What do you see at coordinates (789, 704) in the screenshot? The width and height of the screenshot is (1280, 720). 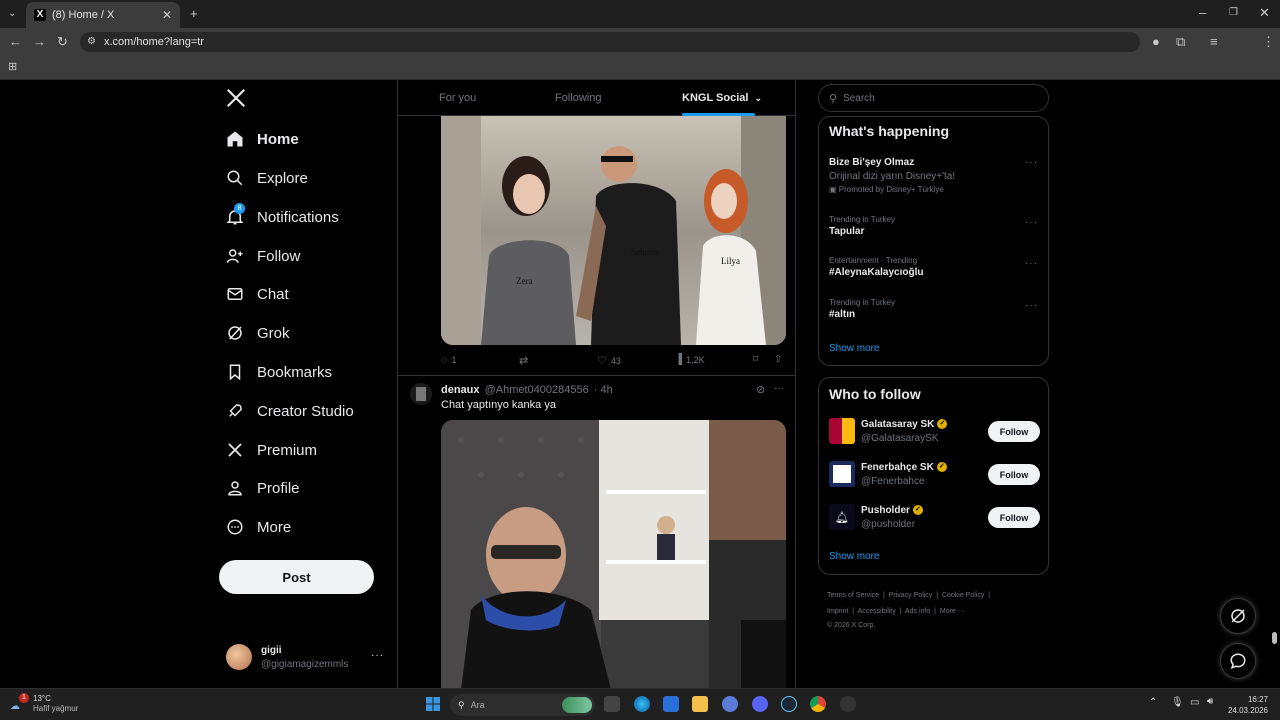 I see `steam-icon` at bounding box center [789, 704].